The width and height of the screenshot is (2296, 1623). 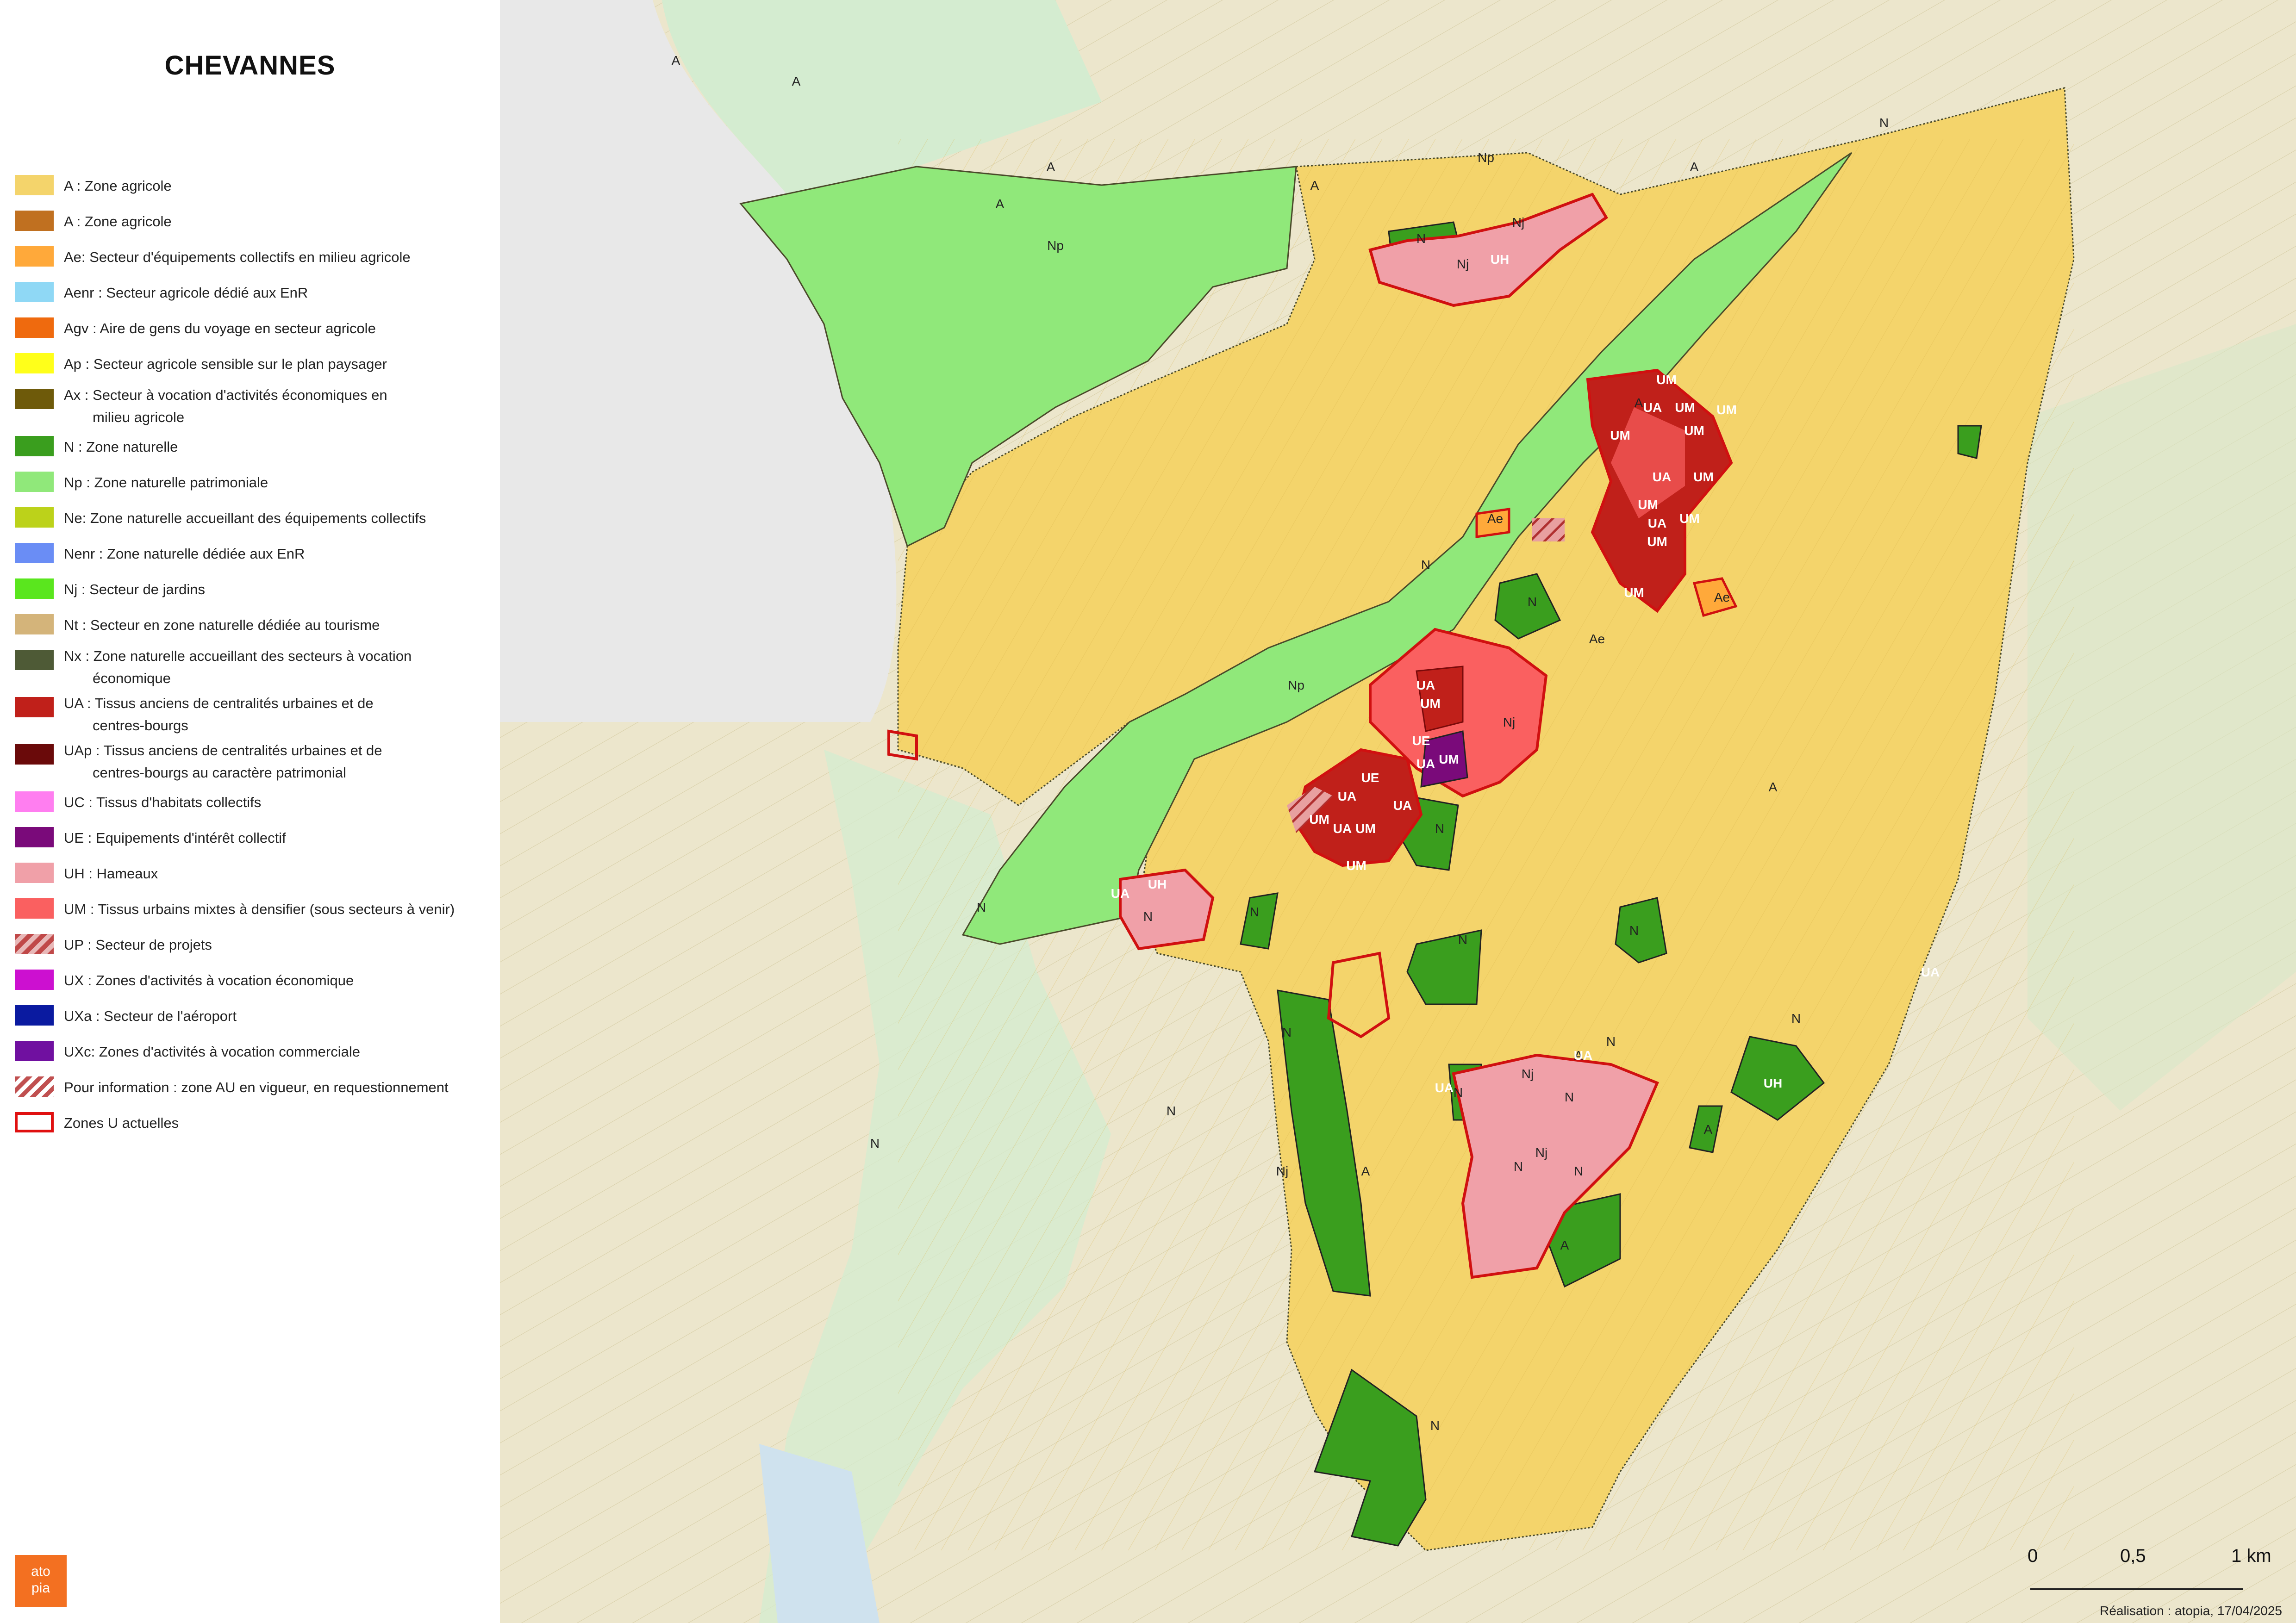 What do you see at coordinates (118, 186) in the screenshot?
I see `legend-label-line1: A : Zone agricole` at bounding box center [118, 186].